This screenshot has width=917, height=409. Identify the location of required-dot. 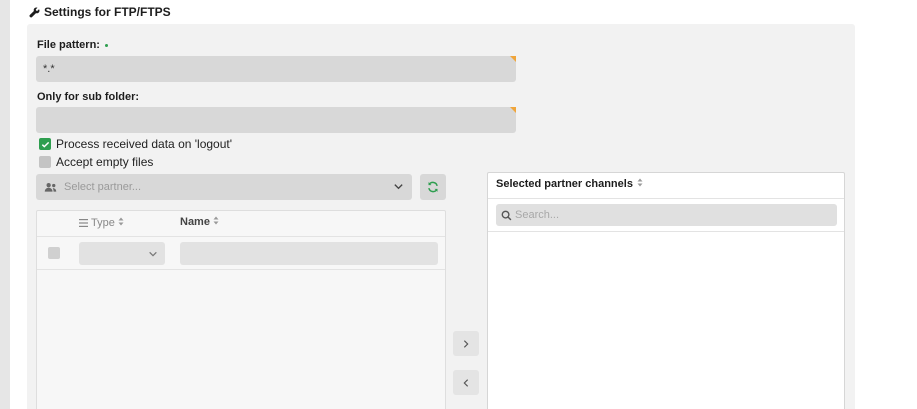
(106, 45).